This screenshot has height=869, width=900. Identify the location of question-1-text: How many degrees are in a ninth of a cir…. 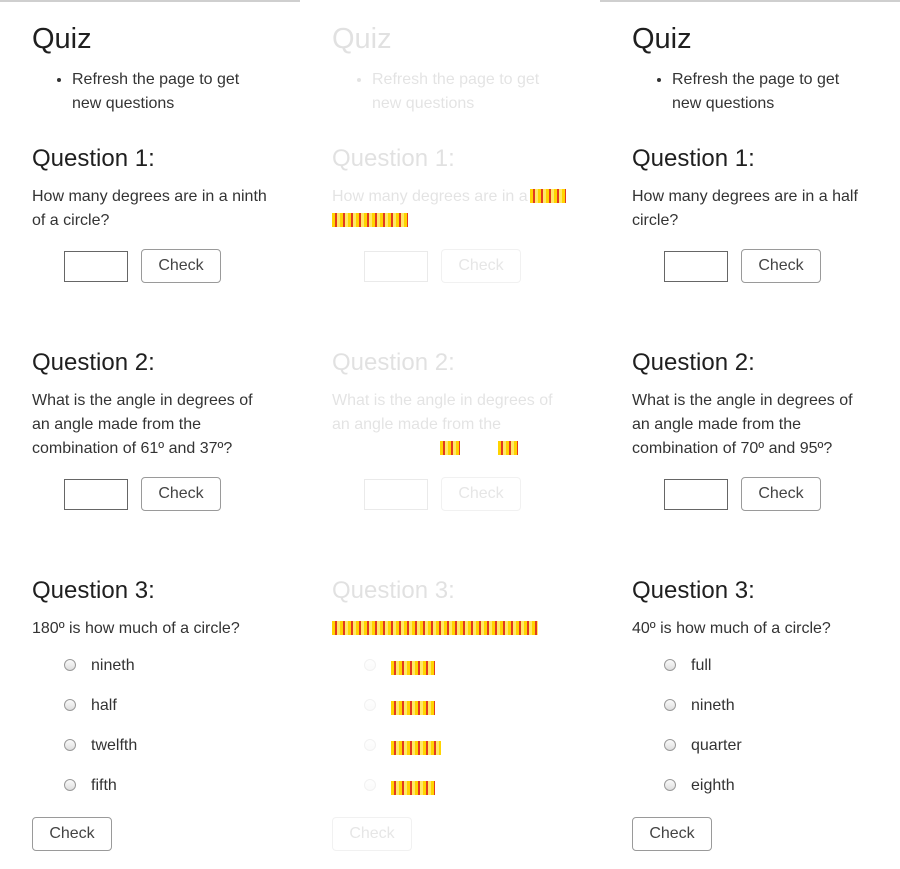
(149, 208).